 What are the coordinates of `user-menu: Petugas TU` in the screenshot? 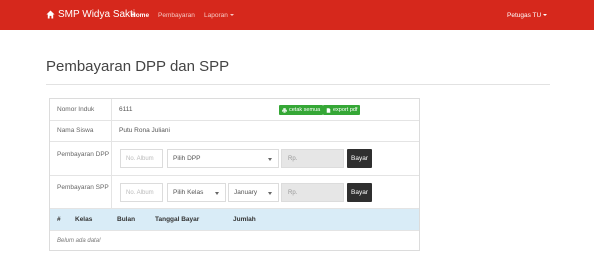 It's located at (527, 15).